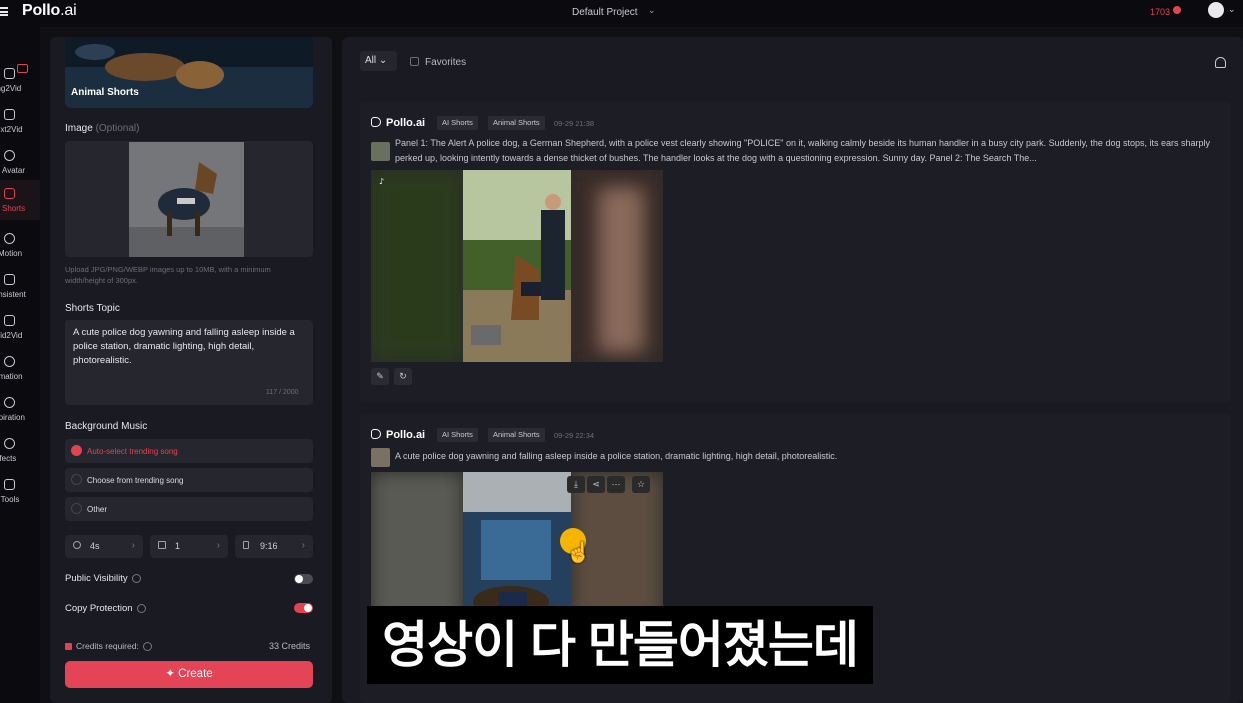  I want to click on download-icon: ⤓, so click(576, 484).